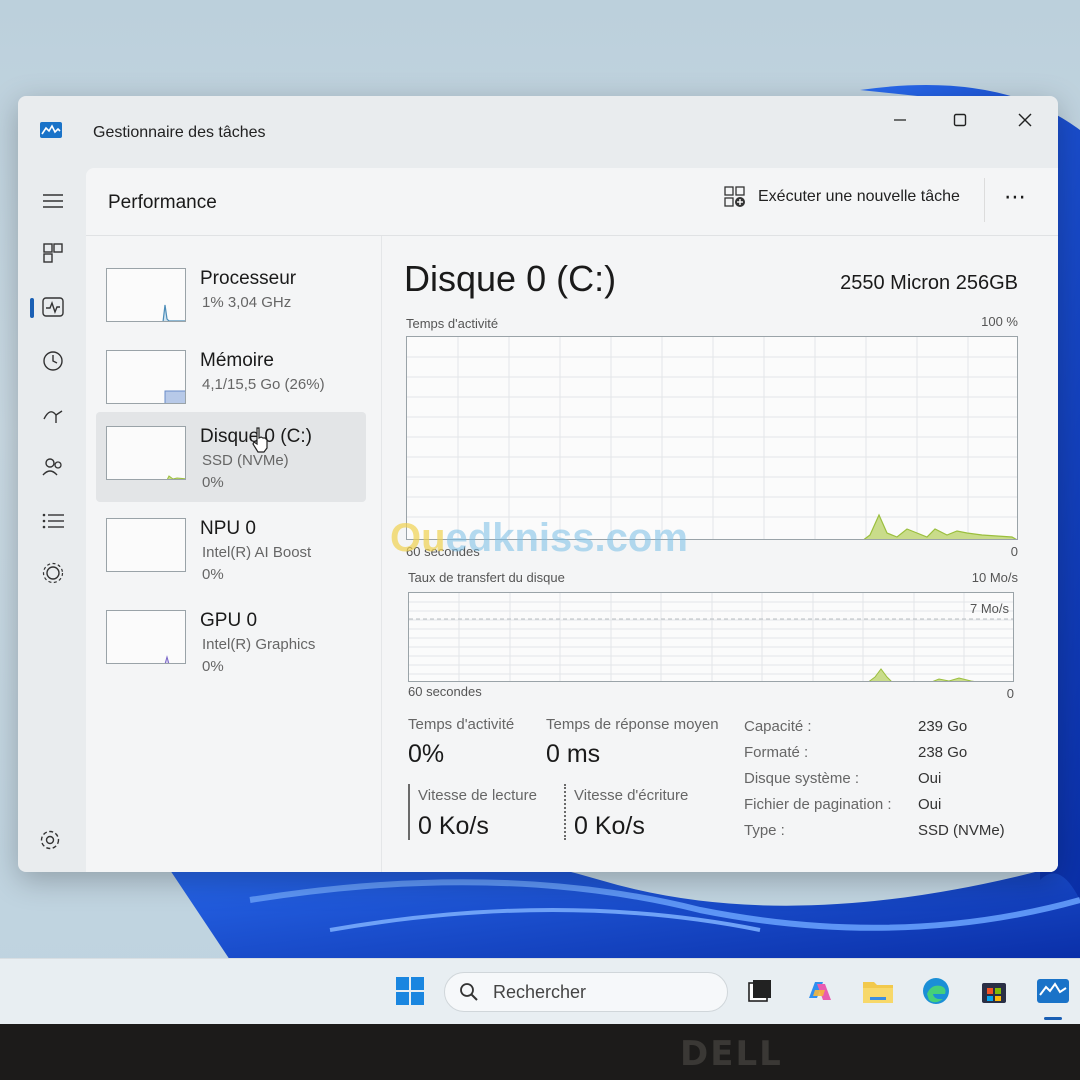 This screenshot has height=1080, width=1080. I want to click on navigation-rail, so click(52, 519).